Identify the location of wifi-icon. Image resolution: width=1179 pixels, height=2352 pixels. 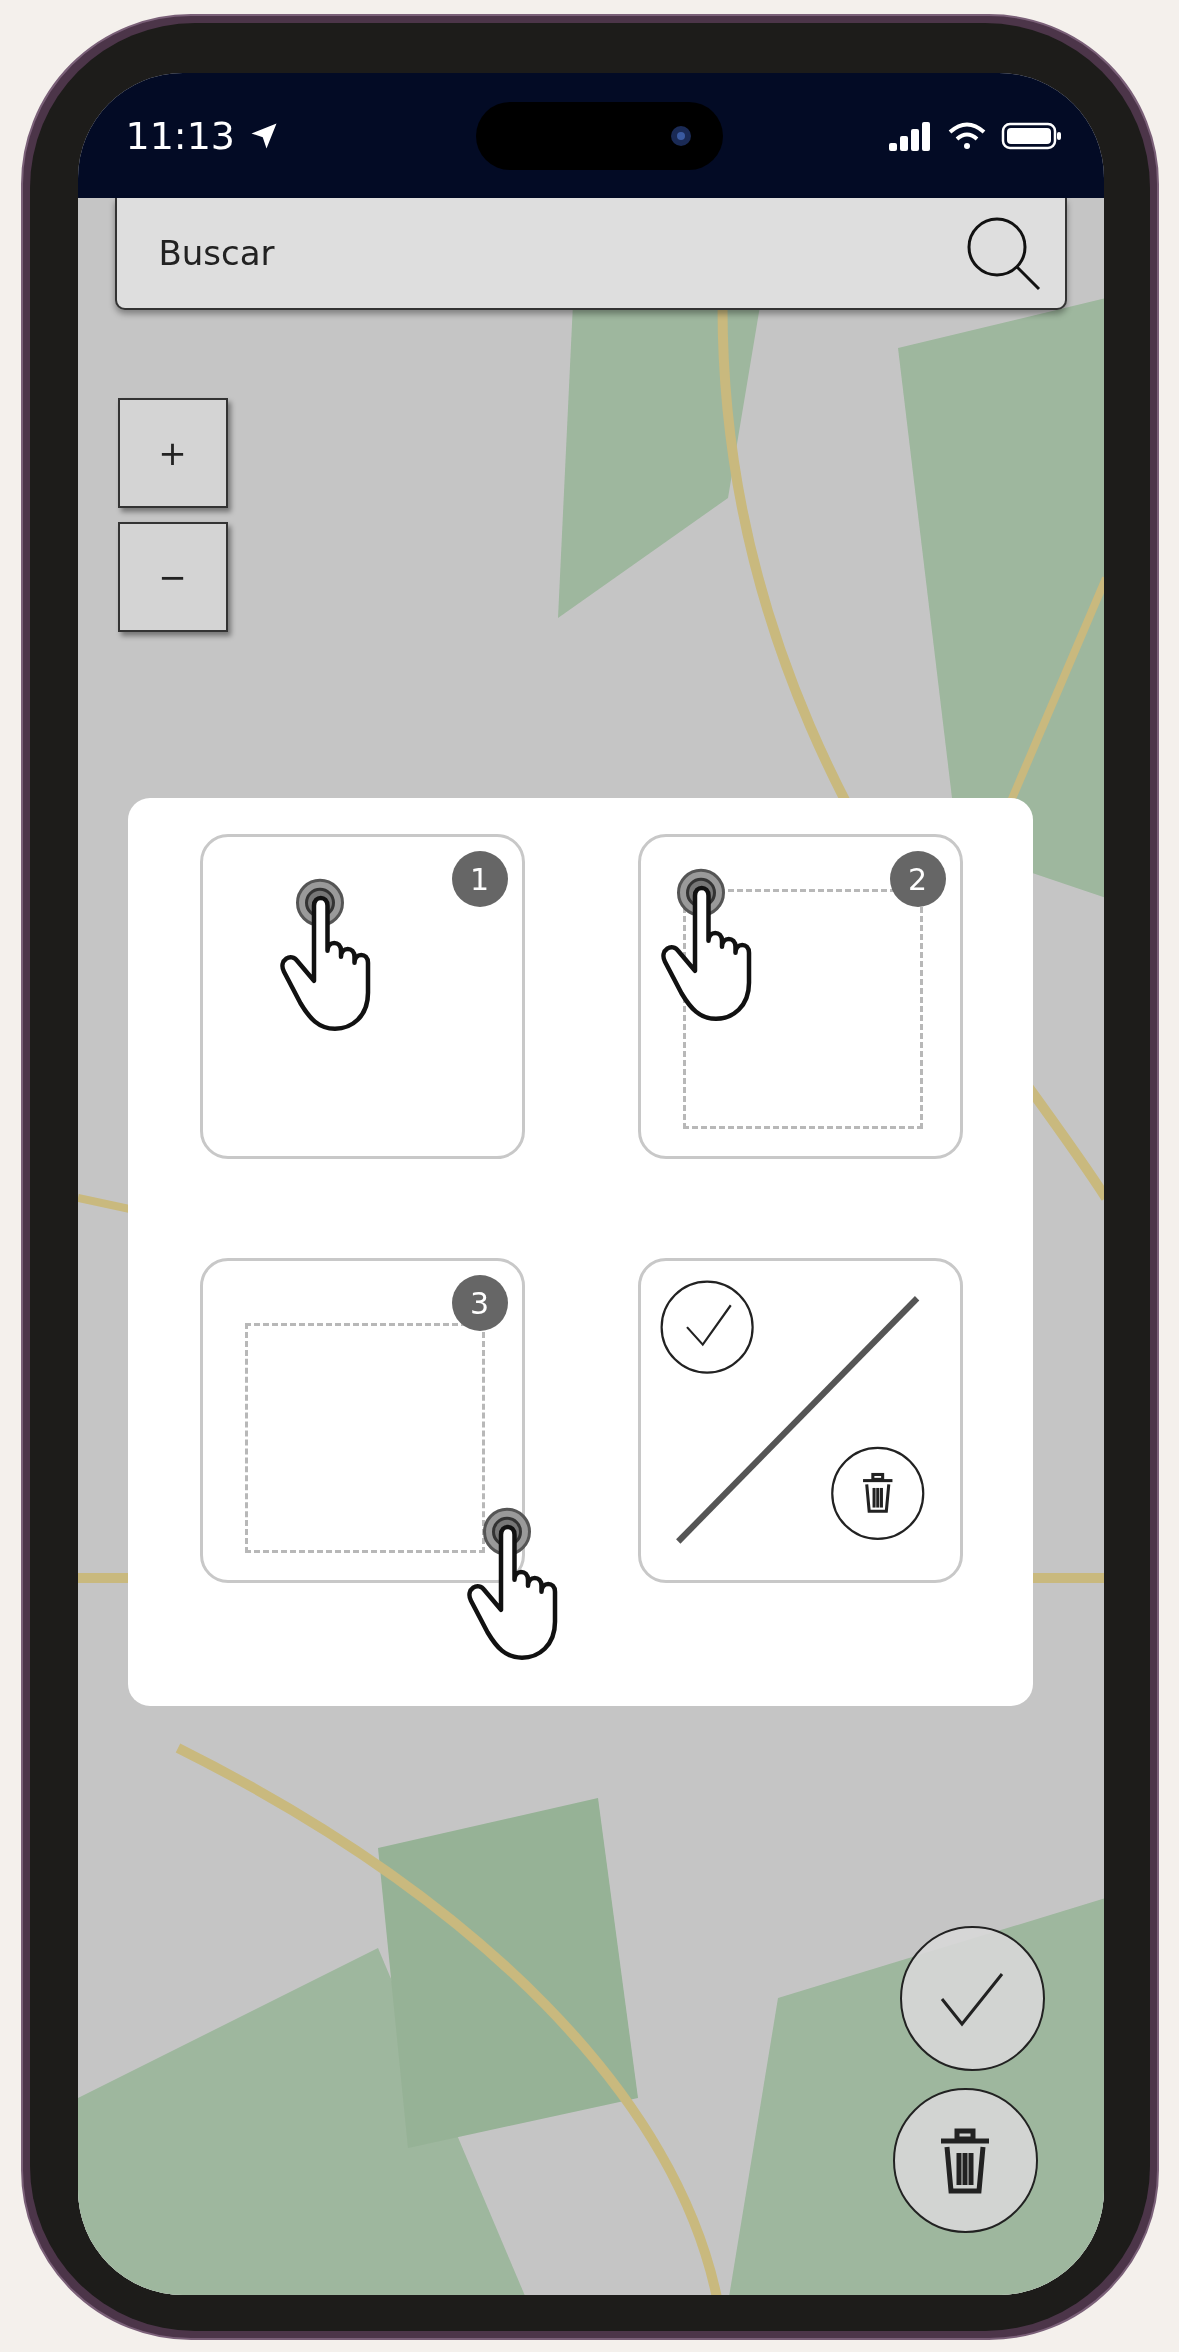
(967, 135).